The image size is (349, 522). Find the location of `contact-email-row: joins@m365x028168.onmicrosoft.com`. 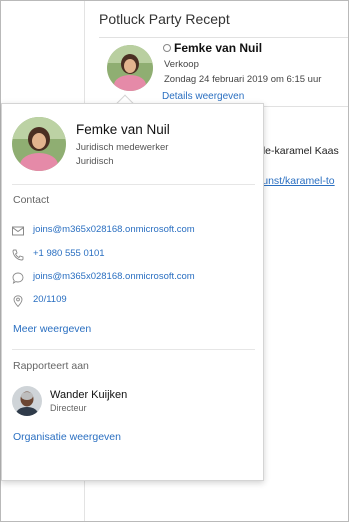

contact-email-row: joins@m365x028168.onmicrosoft.com is located at coordinates (132, 232).